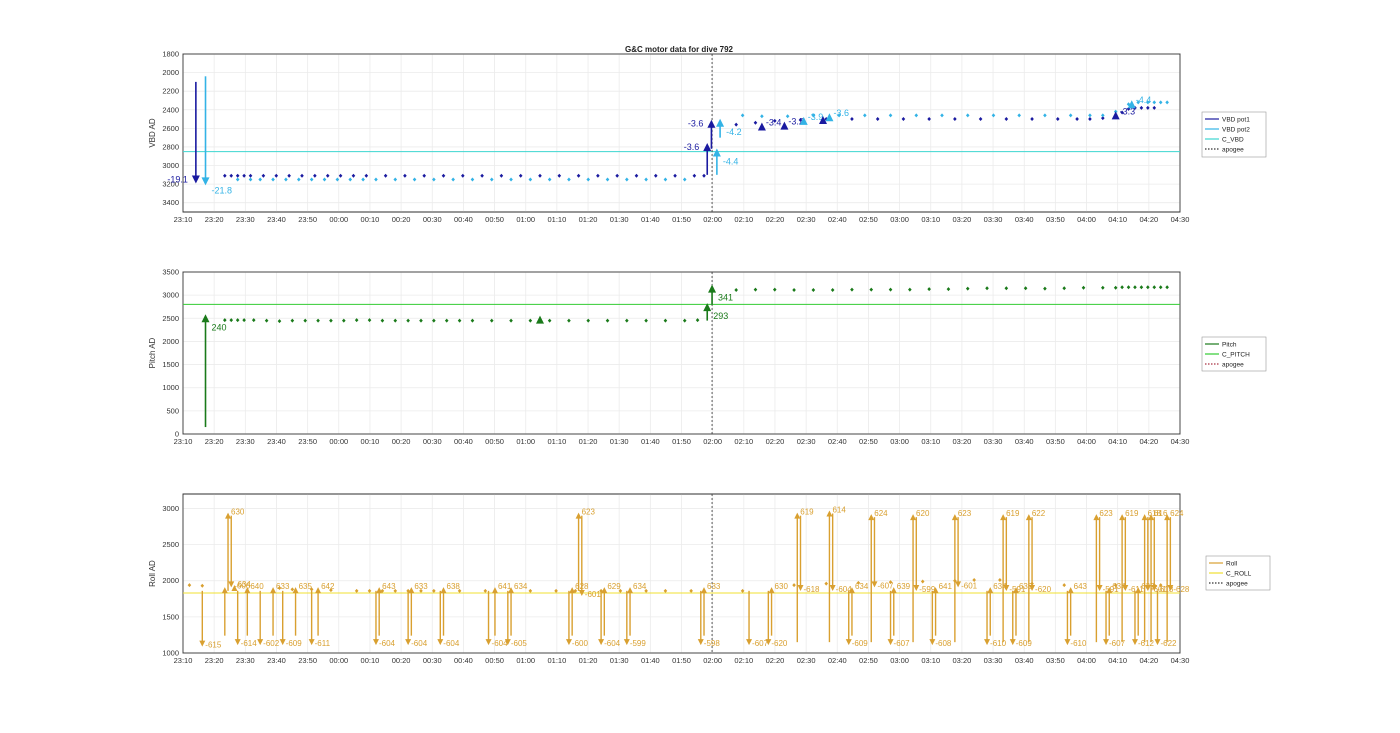 Image resolution: width=1400 pixels, height=733 pixels. Describe the element at coordinates (170, 616) in the screenshot. I see `y-tick-label: 1500` at that location.